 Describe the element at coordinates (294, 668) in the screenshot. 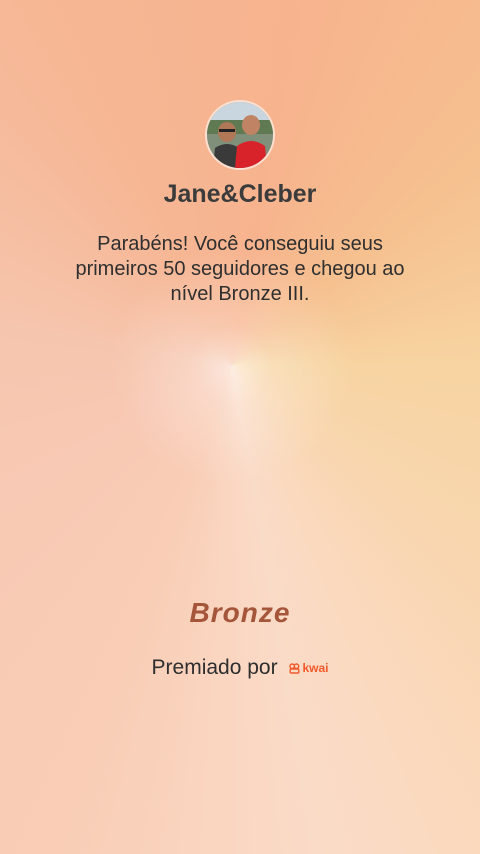

I see `kwai-icon` at that location.